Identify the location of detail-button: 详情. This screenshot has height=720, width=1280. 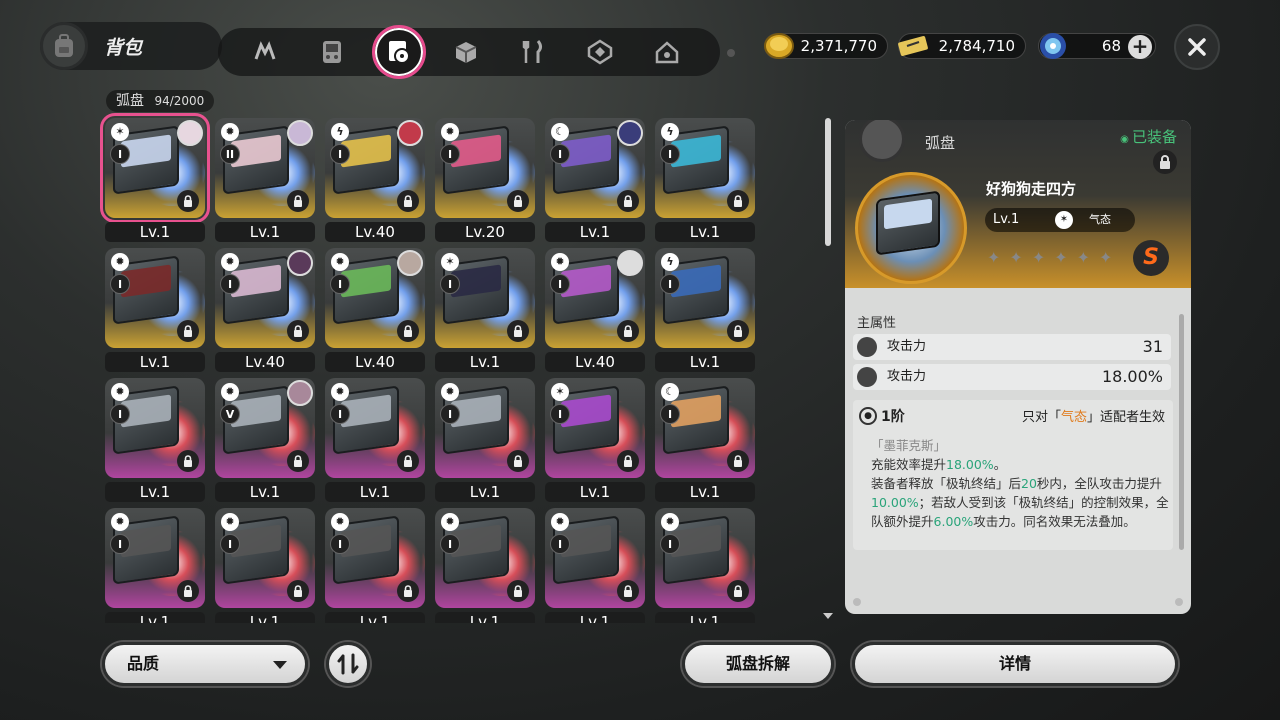
(1015, 664).